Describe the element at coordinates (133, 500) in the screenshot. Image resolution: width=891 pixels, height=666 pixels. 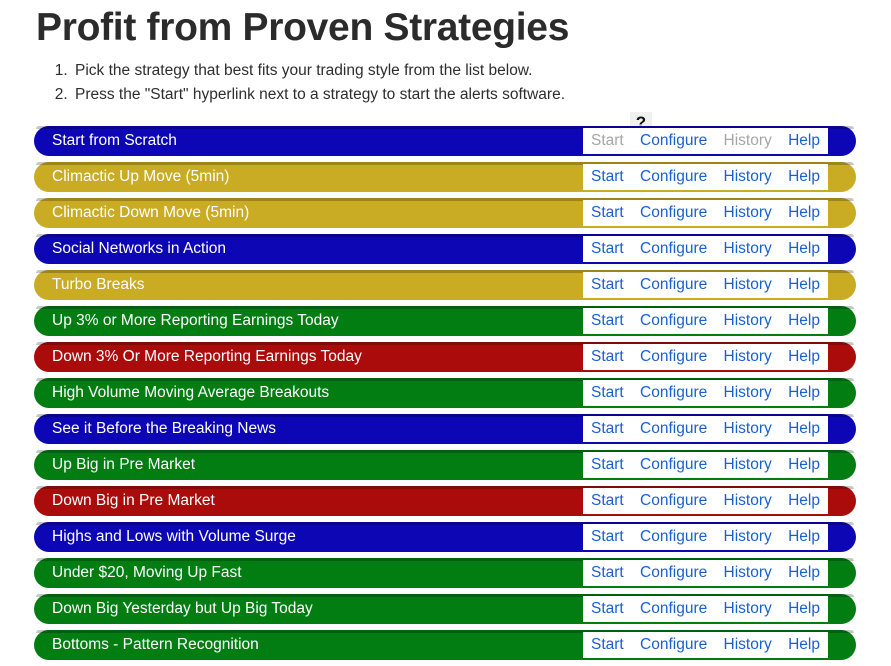
I see `strategy-name: Down Big in Pre Market` at that location.